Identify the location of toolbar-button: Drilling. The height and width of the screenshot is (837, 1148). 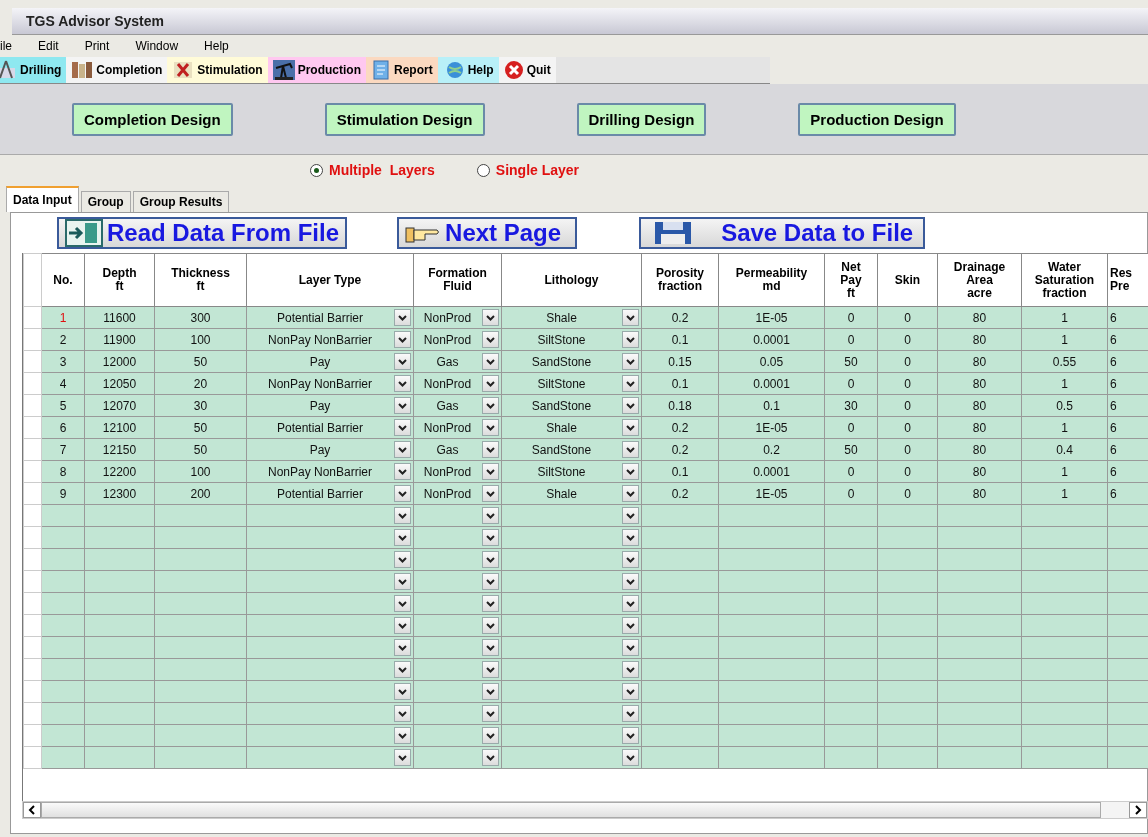
(33, 70).